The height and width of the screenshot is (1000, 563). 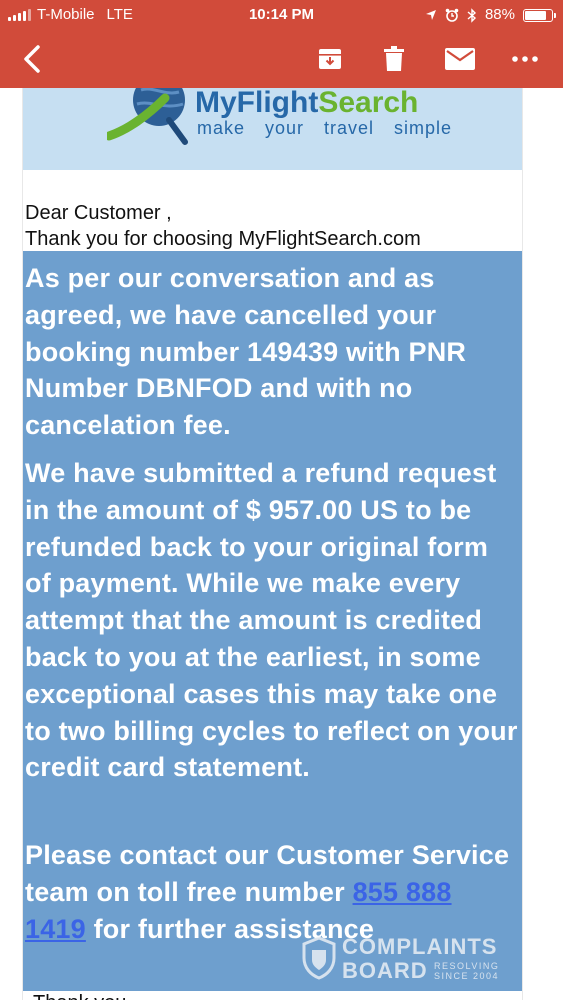 I want to click on globe-magnifier-icon, so click(x=147, y=116).